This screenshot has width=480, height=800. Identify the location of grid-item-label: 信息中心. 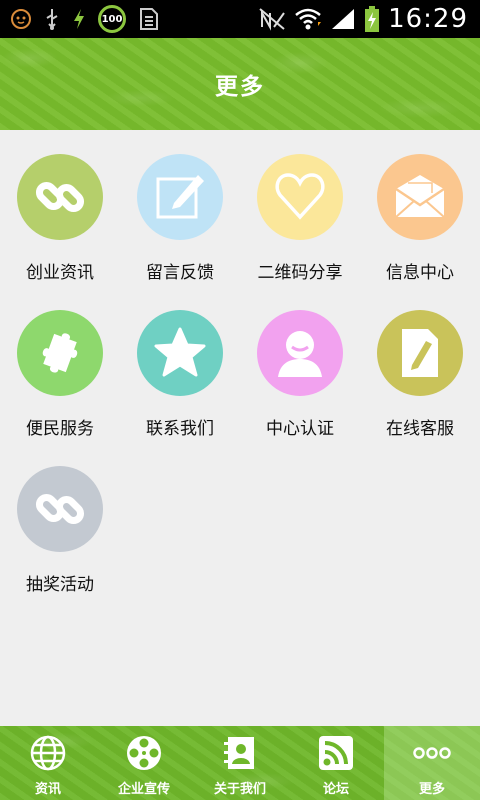
(420, 273).